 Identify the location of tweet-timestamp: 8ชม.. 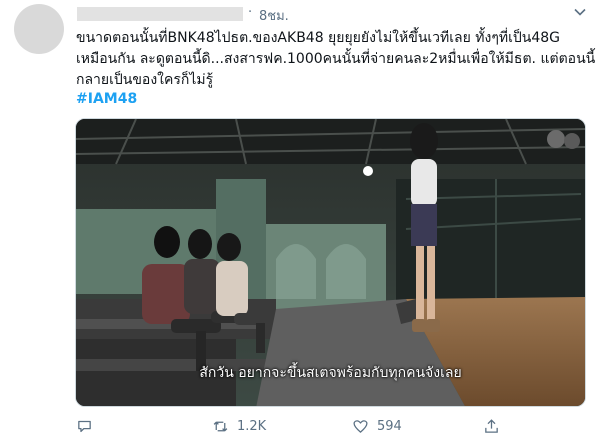
(274, 15).